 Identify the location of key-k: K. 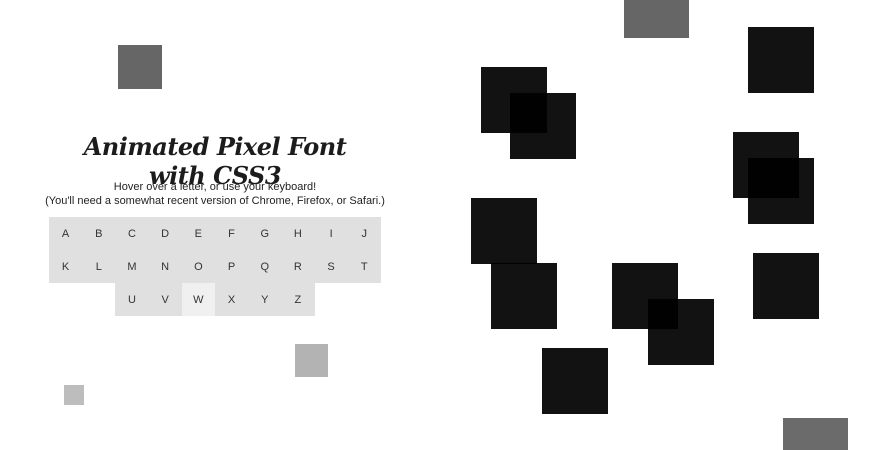
(66, 266).